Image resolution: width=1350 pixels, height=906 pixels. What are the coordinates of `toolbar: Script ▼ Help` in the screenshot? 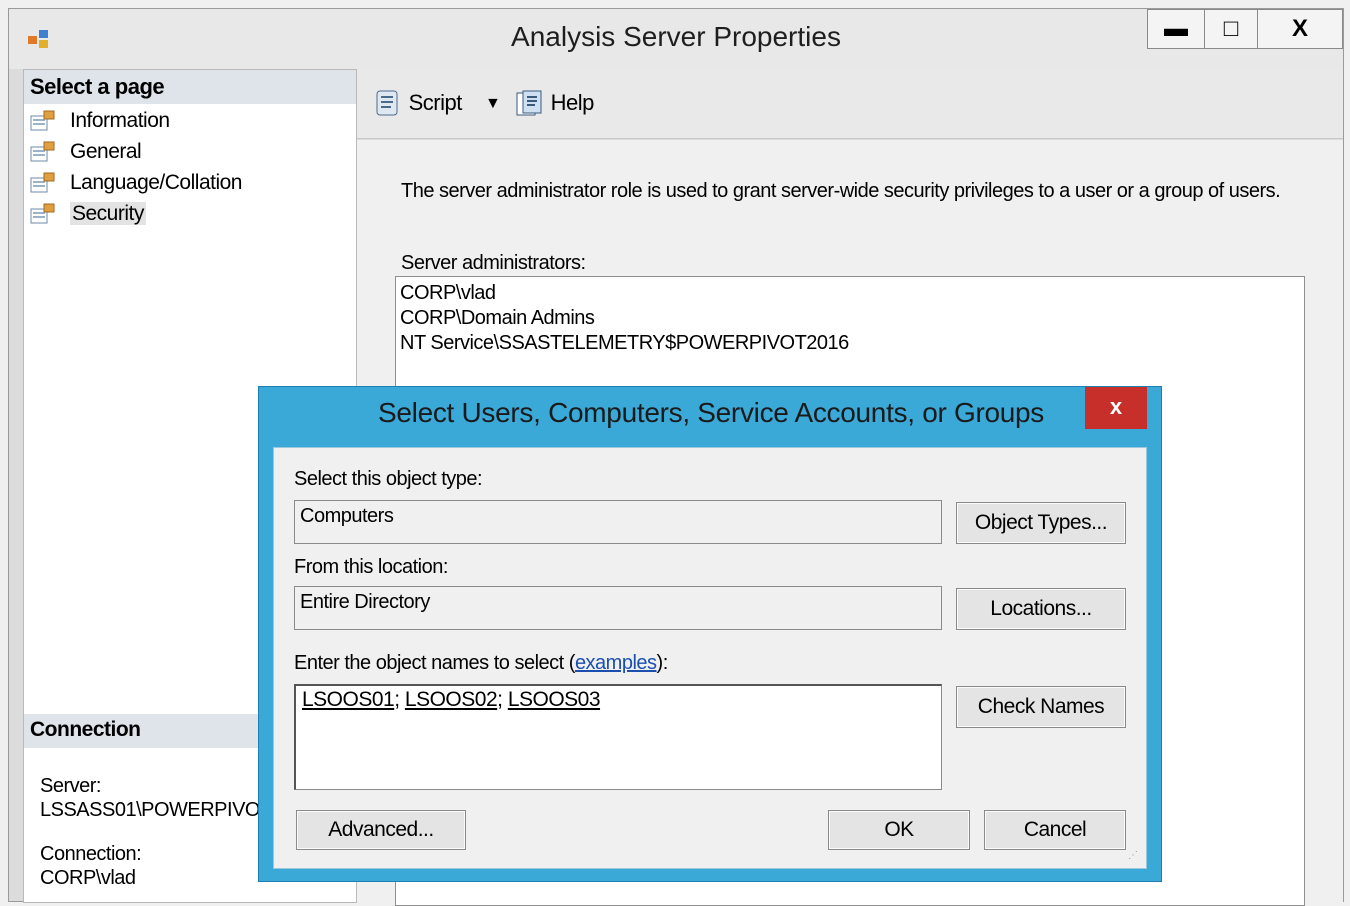 It's located at (850, 104).